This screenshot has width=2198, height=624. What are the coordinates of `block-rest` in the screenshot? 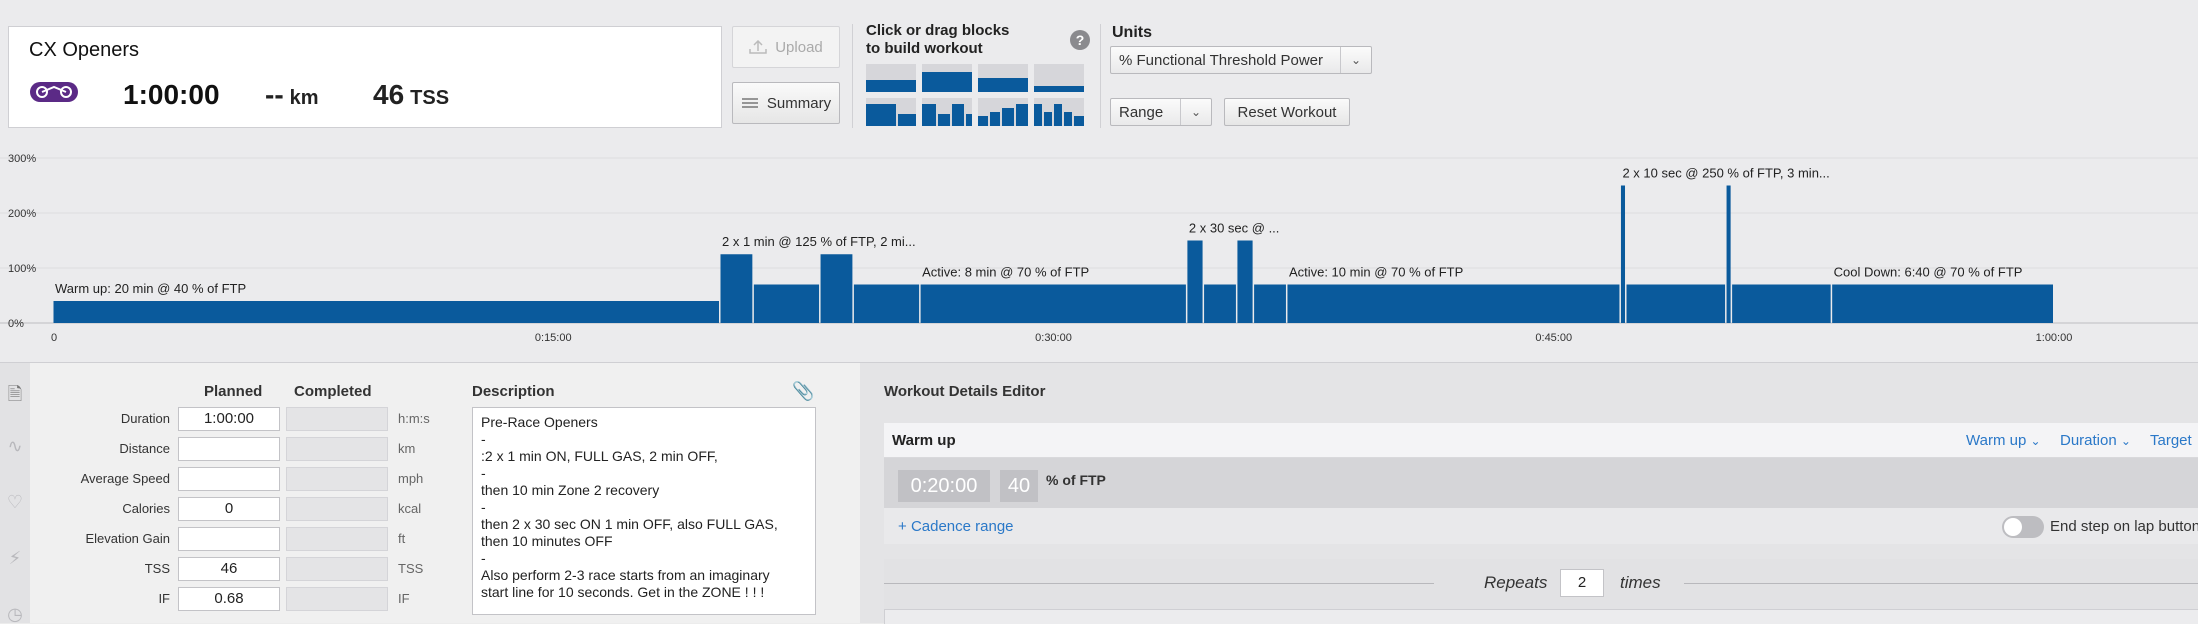 It's located at (1059, 78).